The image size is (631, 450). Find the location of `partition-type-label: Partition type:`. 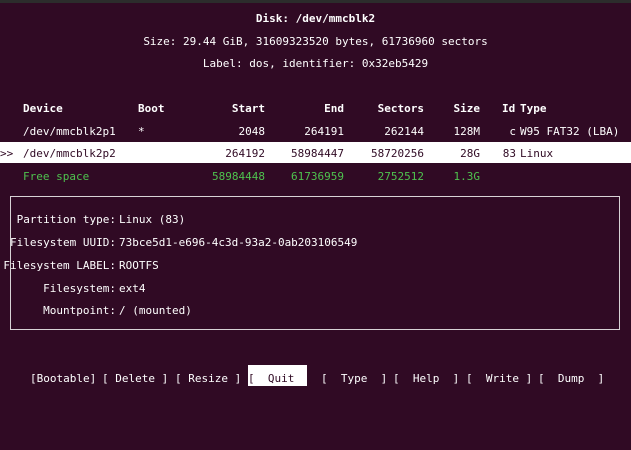

partition-type-label: Partition type: is located at coordinates (66, 219).